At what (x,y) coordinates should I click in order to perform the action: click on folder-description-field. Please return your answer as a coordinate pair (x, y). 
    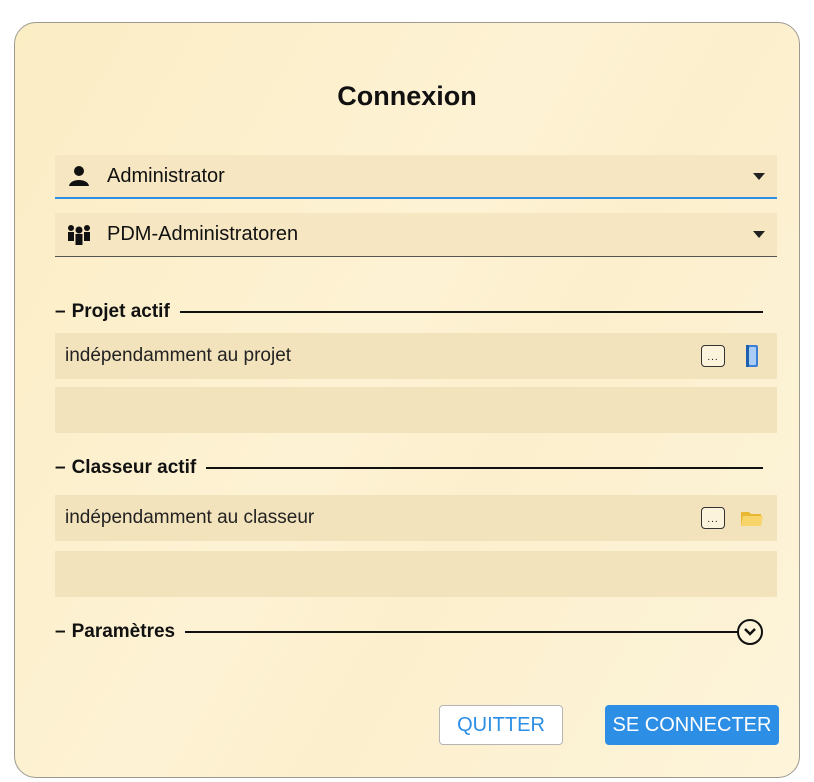
    Looking at the image, I should click on (416, 574).